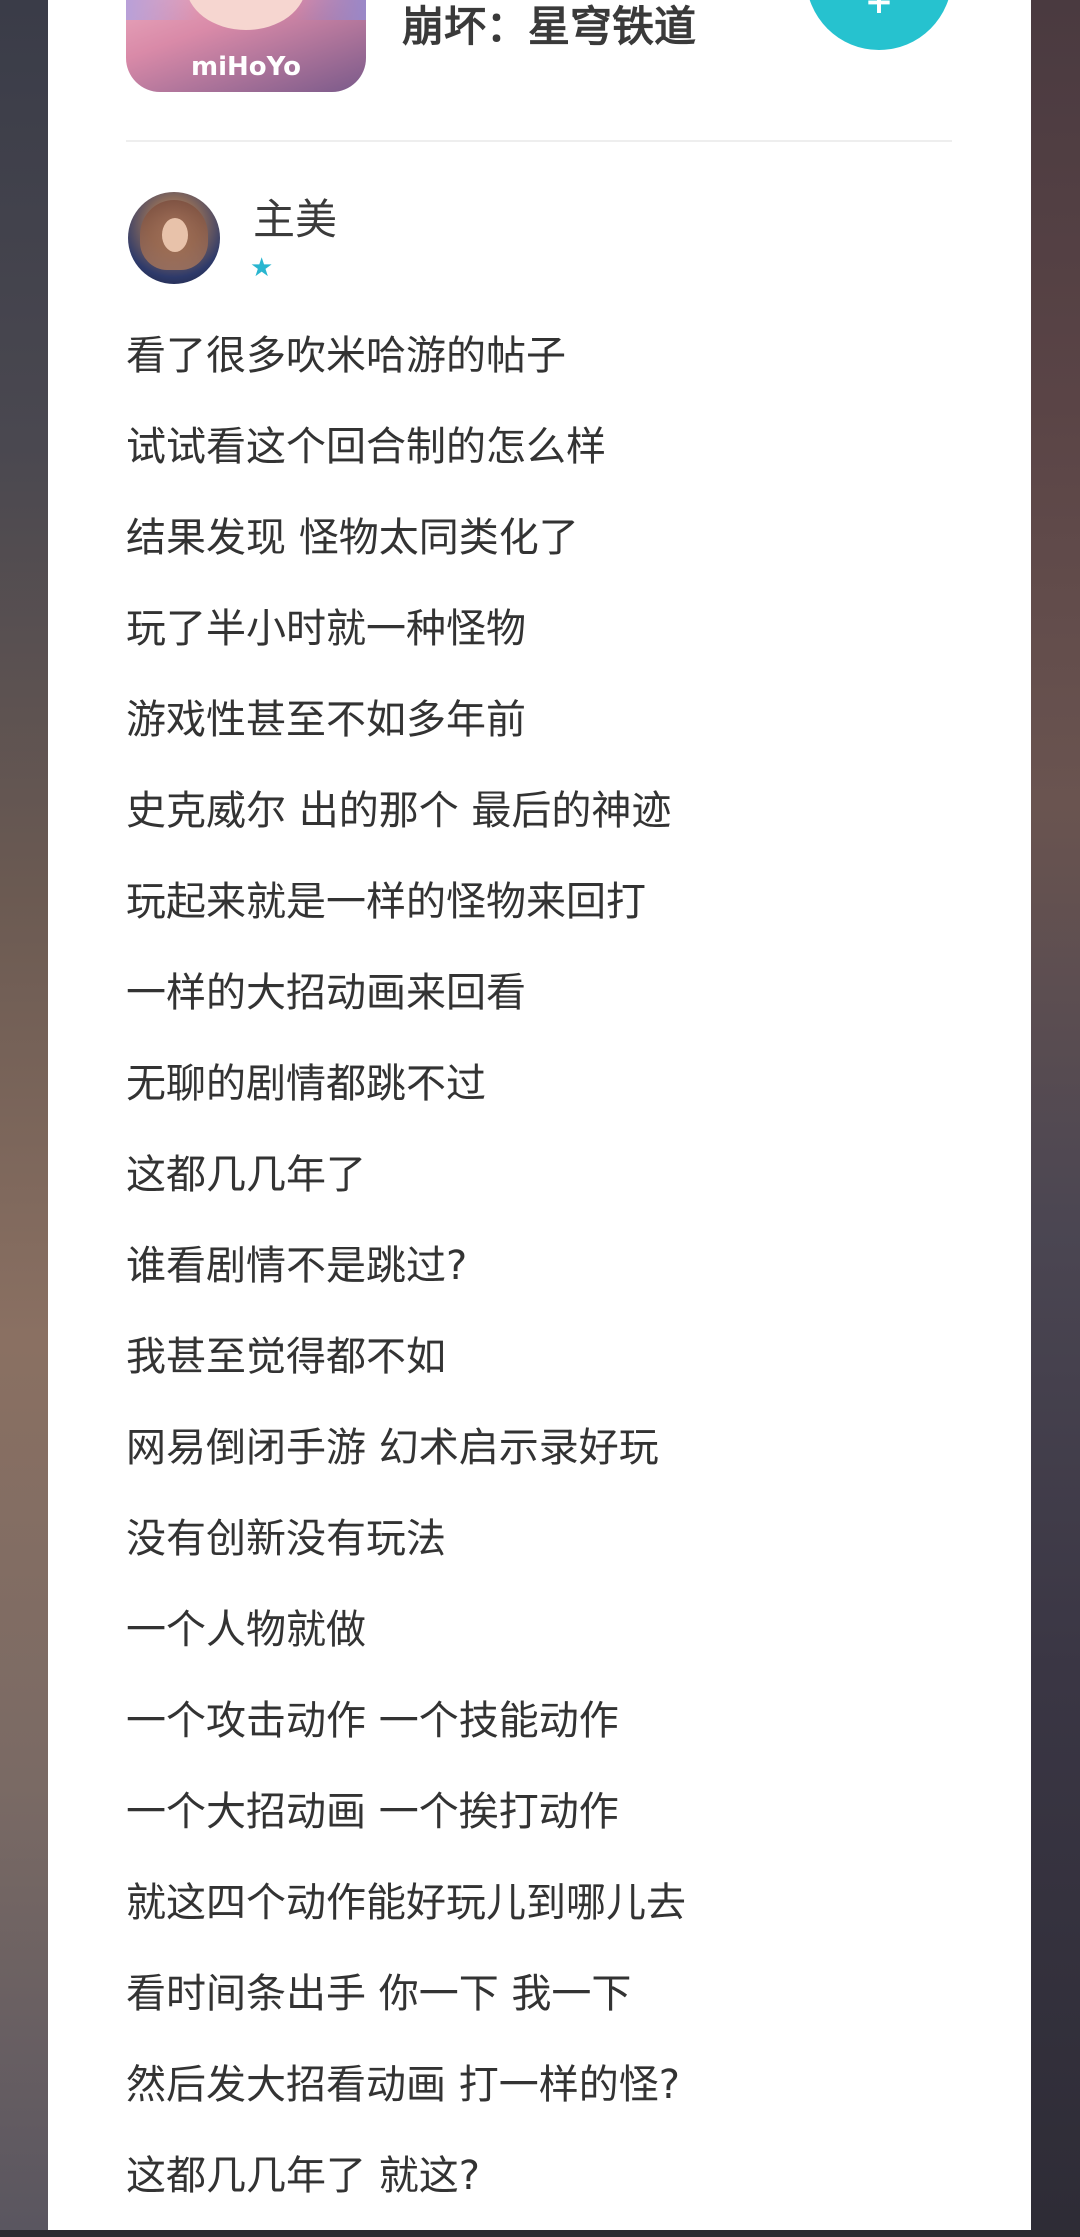  Describe the element at coordinates (326, 629) in the screenshot. I see `post-line: 玩了半小时就一种怪物` at that location.